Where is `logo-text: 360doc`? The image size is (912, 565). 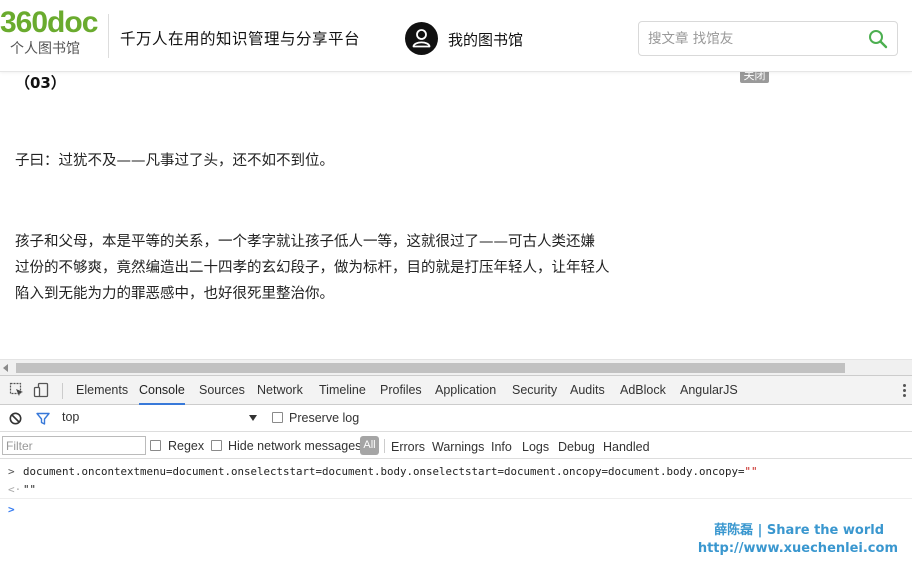 logo-text: 360doc is located at coordinates (49, 22).